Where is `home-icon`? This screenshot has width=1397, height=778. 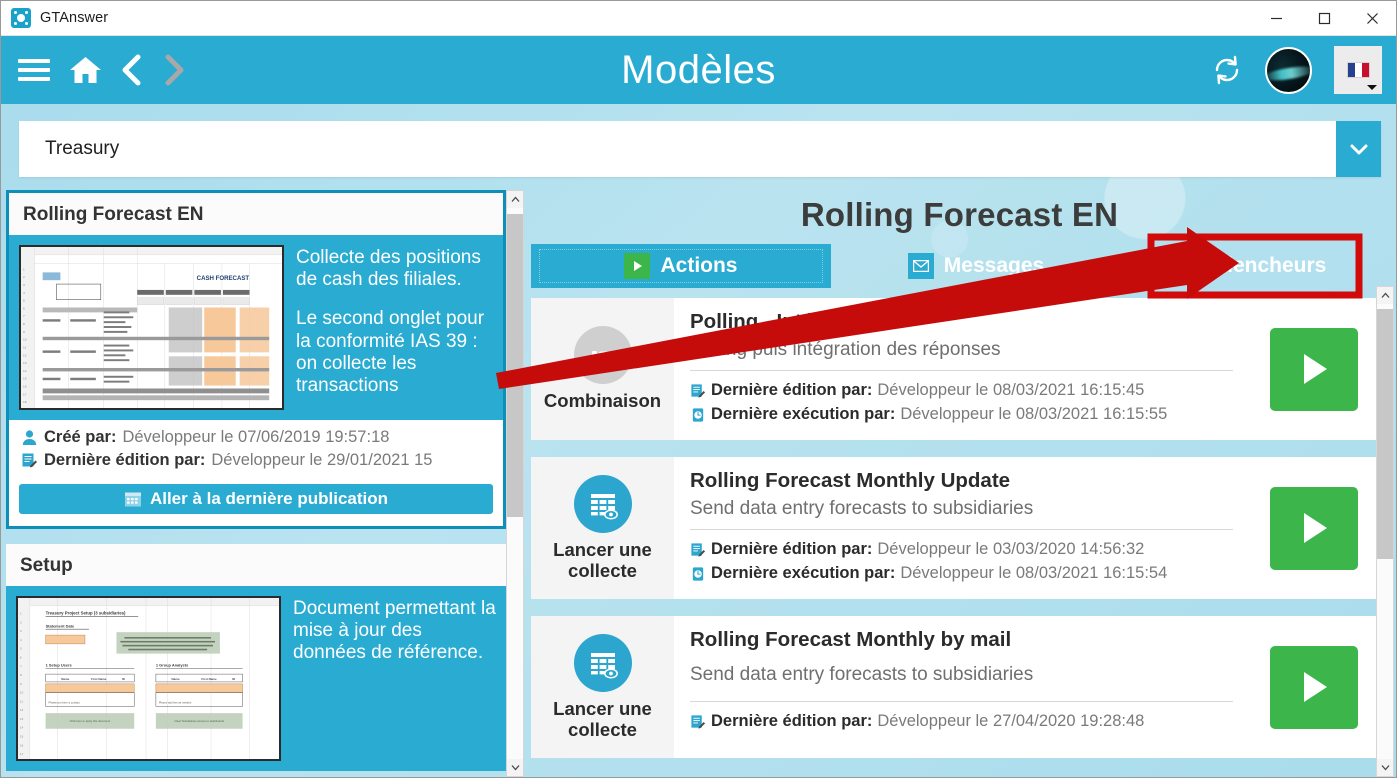
home-icon is located at coordinates (85, 70).